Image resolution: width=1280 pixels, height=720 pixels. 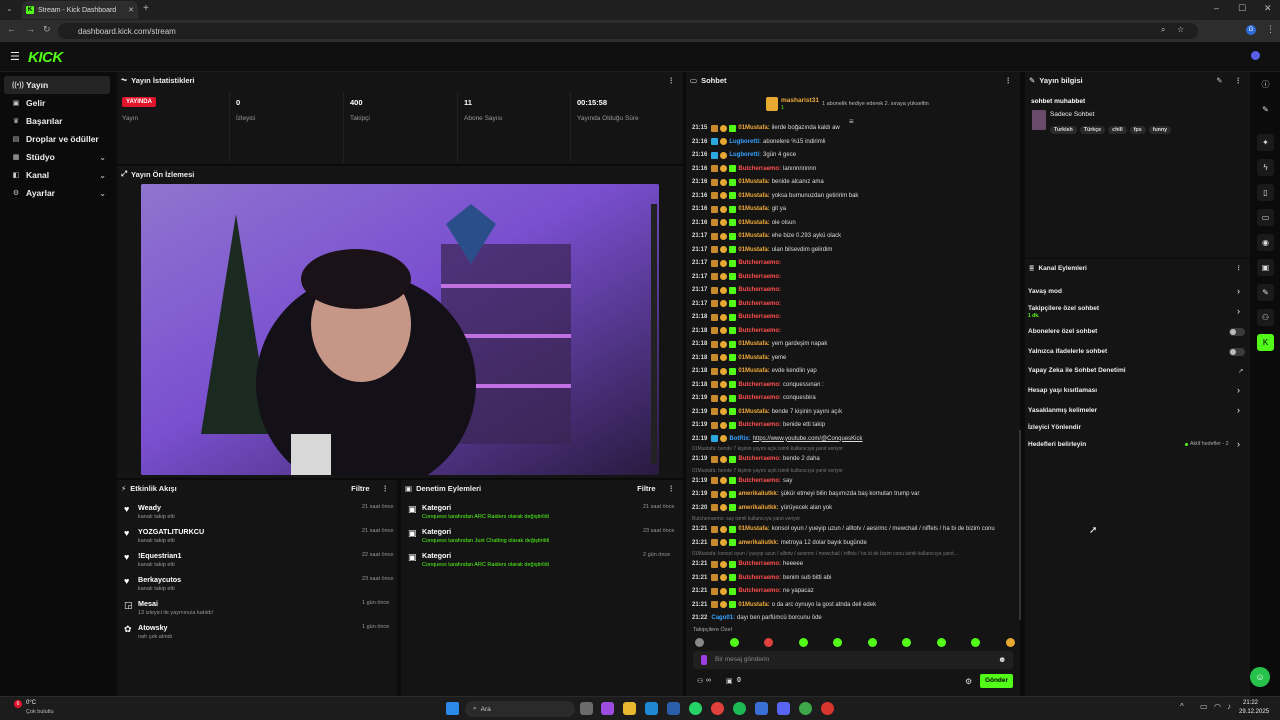 What do you see at coordinates (1054, 427) in the screenshot?
I see `viewer-redirect-item: İzleyici Yönlendir` at bounding box center [1054, 427].